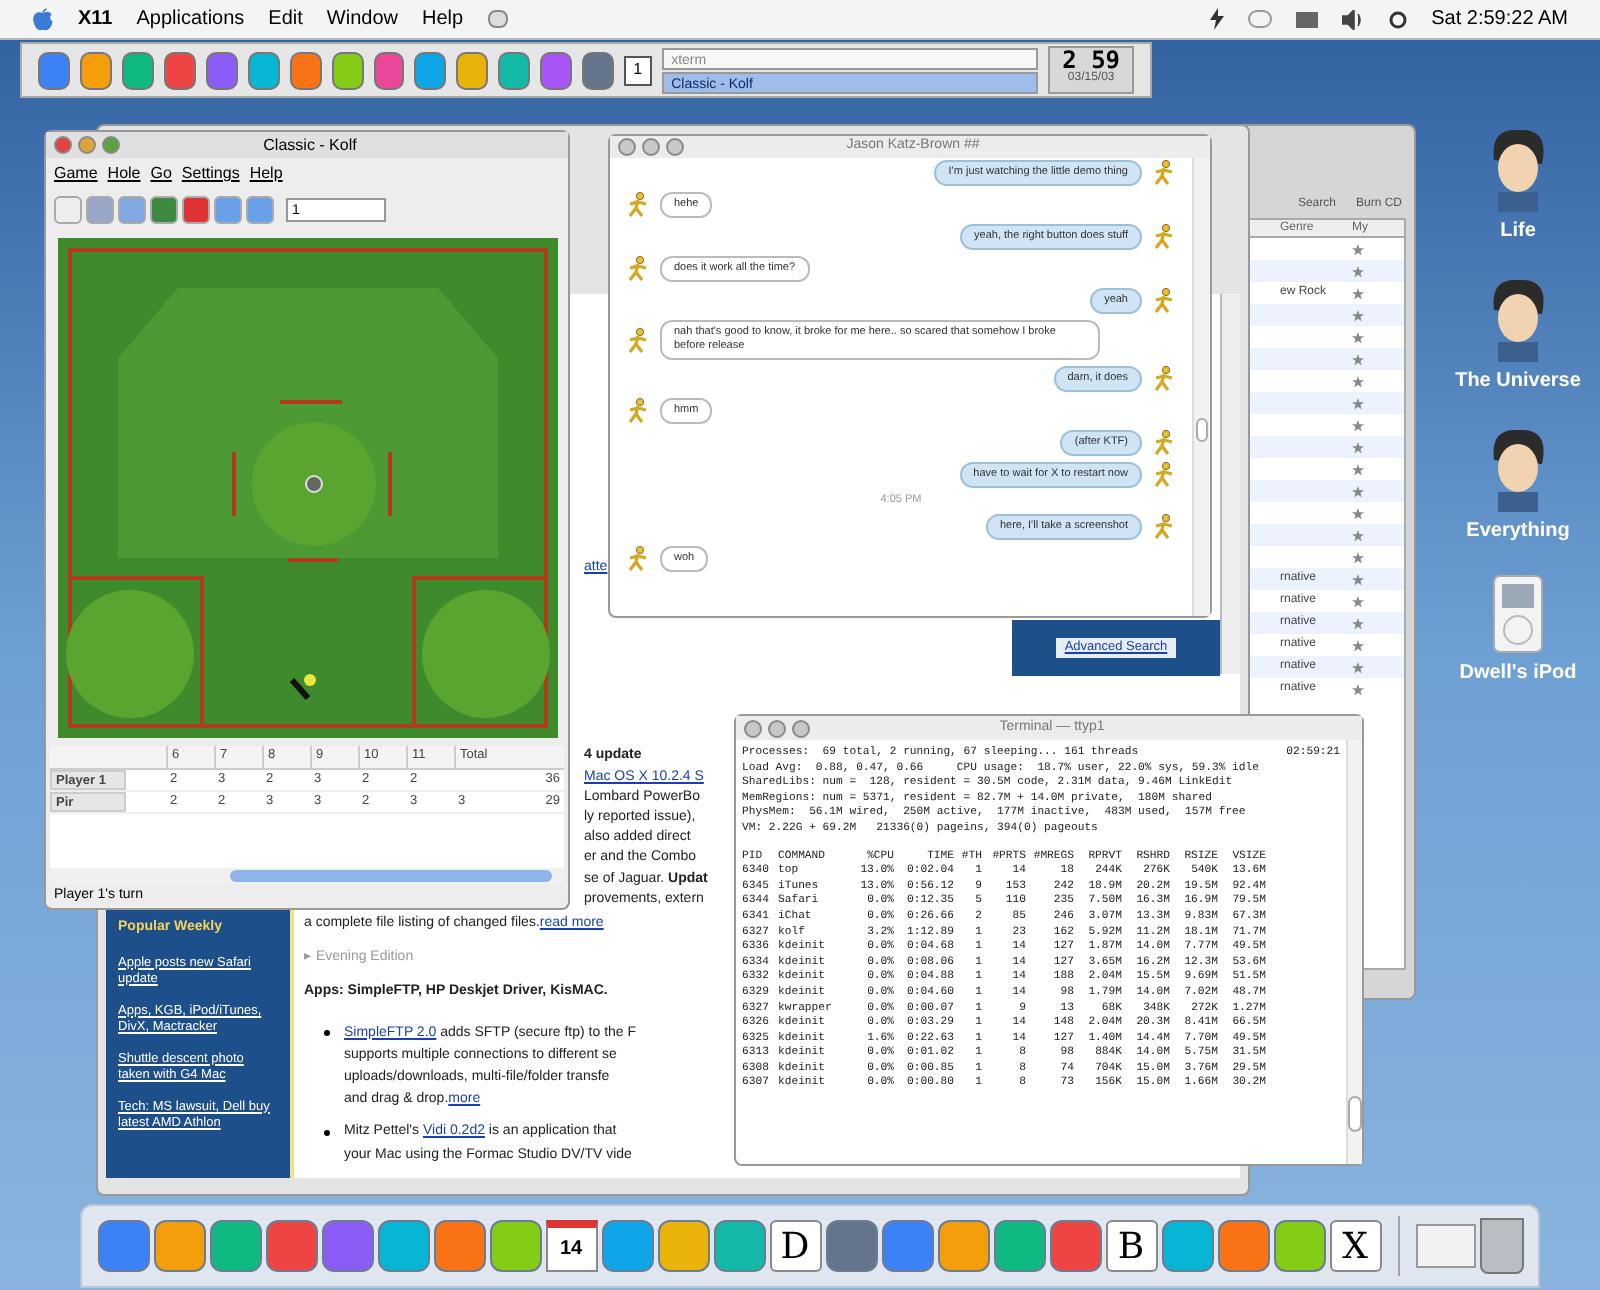  I want to click on app-icon: X, so click(1355, 1246).